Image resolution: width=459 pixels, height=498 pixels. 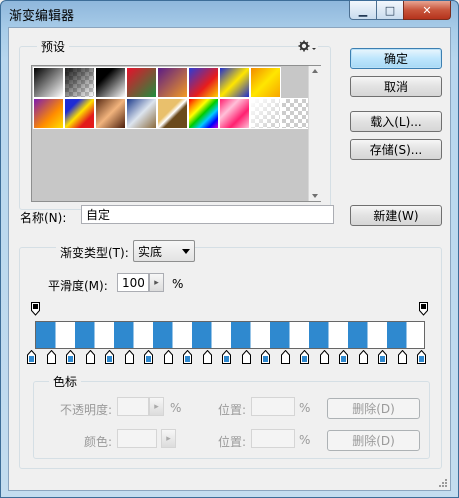 I want to click on smoothness-dropdown: ▸, so click(x=156, y=282).